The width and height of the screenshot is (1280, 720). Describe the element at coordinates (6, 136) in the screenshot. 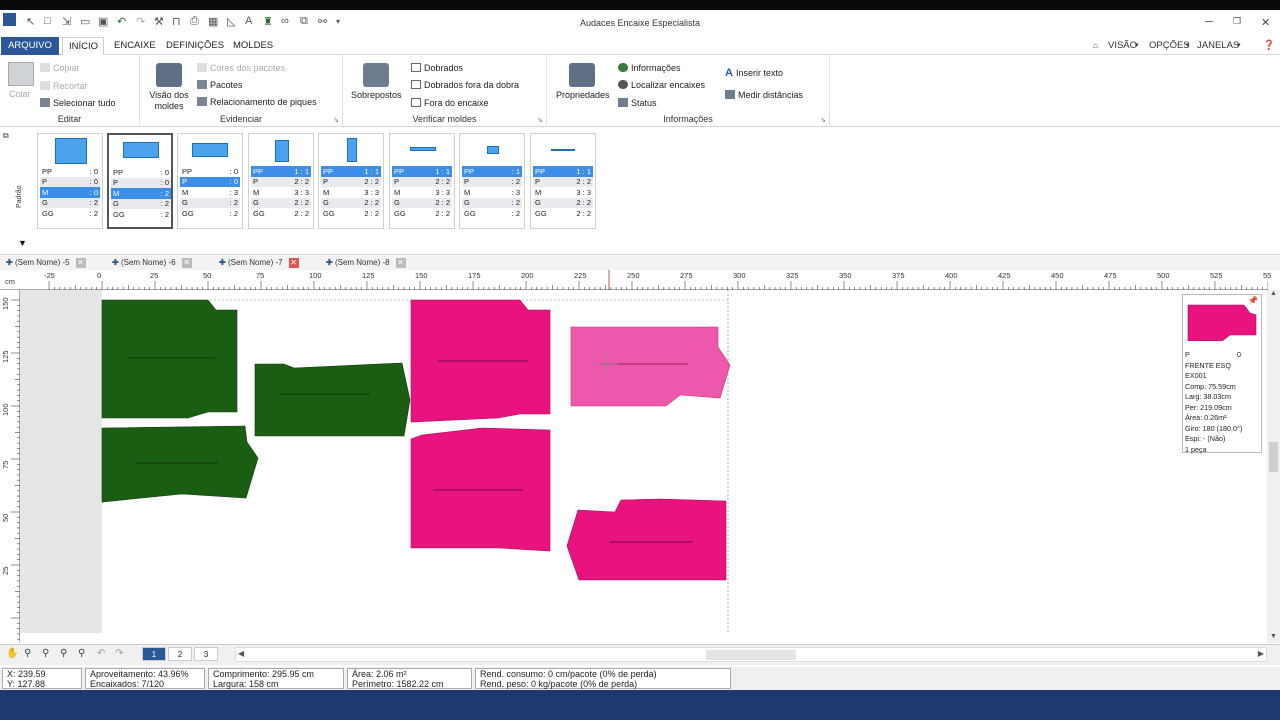

I see `pin-icon: ⧉` at that location.